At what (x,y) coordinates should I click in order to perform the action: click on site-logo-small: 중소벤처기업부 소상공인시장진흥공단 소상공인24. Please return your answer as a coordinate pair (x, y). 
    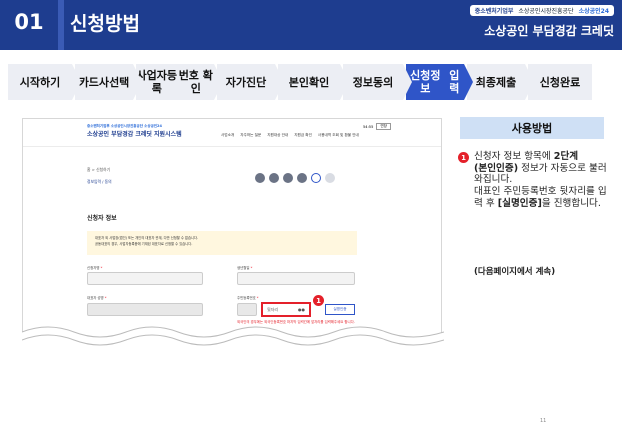
    Looking at the image, I should click on (124, 126).